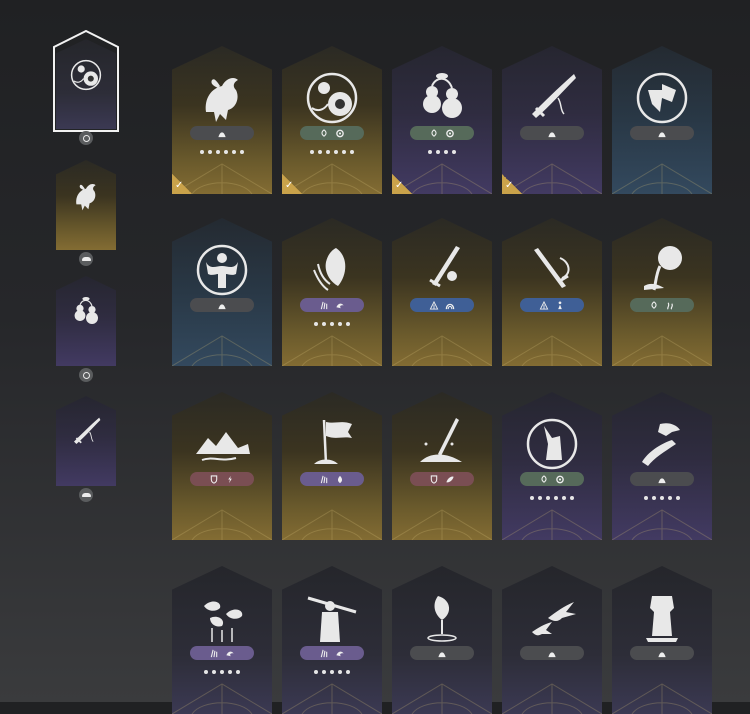 This screenshot has height=714, width=750. What do you see at coordinates (332, 619) in the screenshot?
I see `warrior-emblem-icon` at bounding box center [332, 619].